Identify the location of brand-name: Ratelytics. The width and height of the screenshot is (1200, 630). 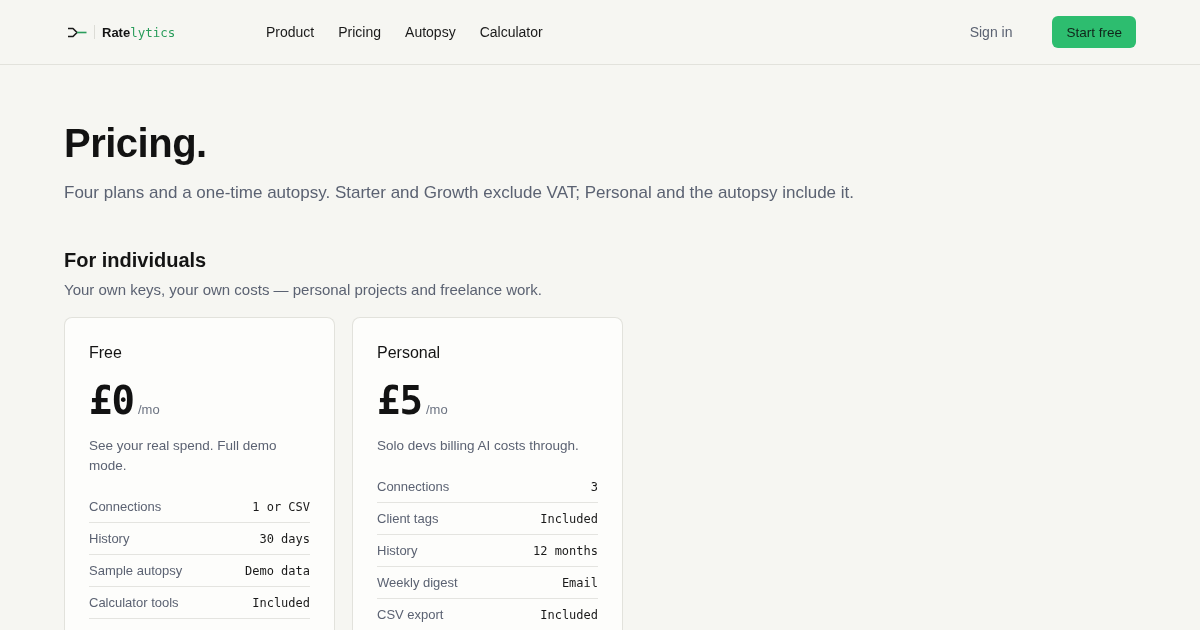
(139, 32).